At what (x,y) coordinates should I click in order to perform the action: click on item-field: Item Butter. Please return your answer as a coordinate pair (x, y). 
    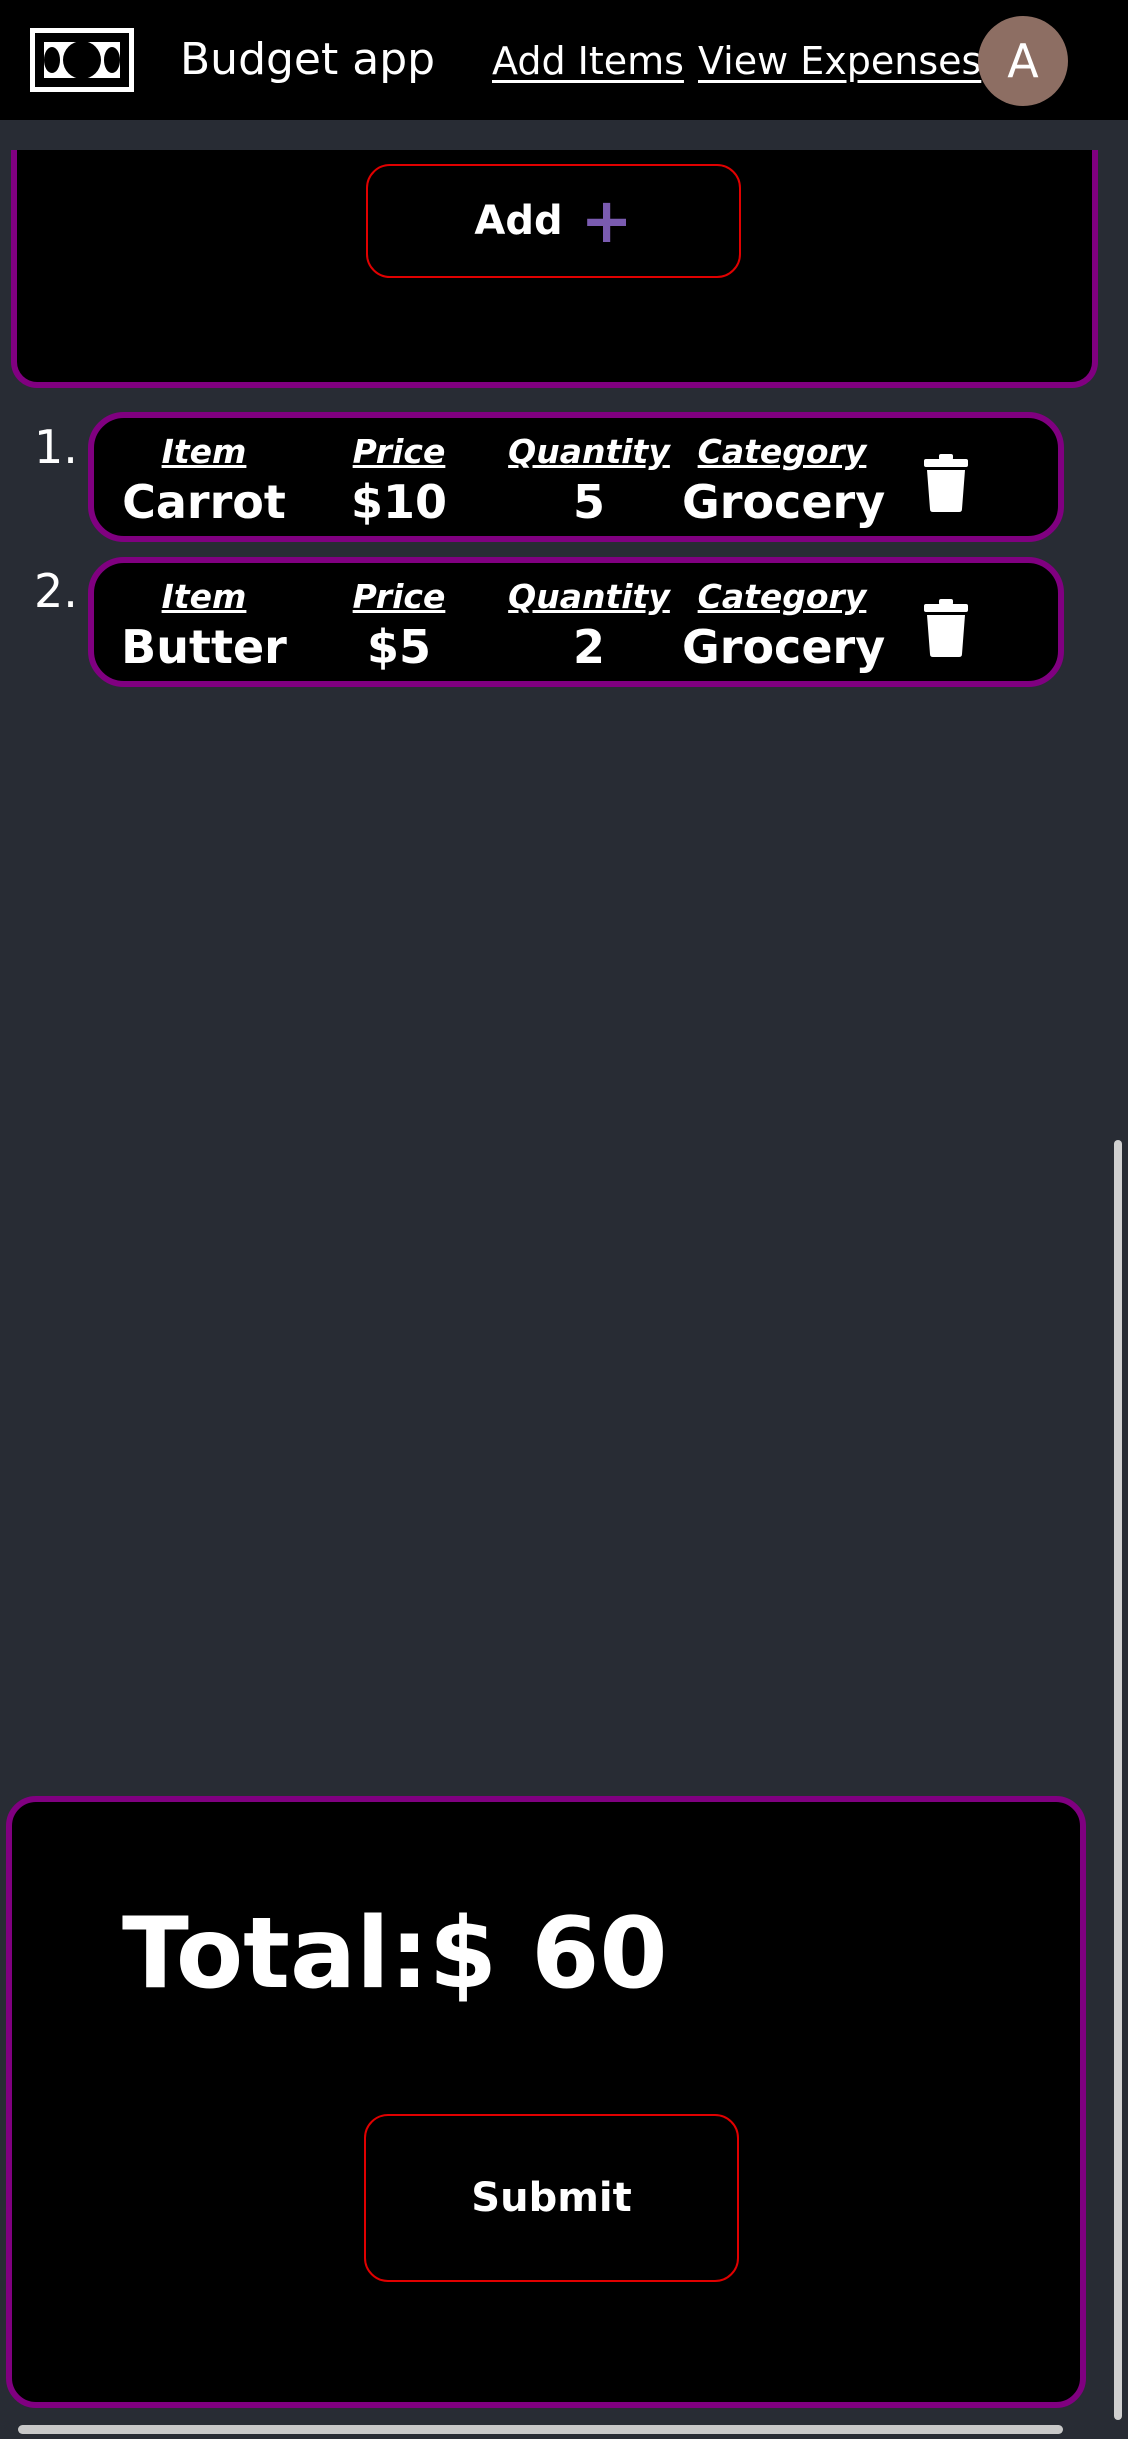
    Looking at the image, I should click on (204, 625).